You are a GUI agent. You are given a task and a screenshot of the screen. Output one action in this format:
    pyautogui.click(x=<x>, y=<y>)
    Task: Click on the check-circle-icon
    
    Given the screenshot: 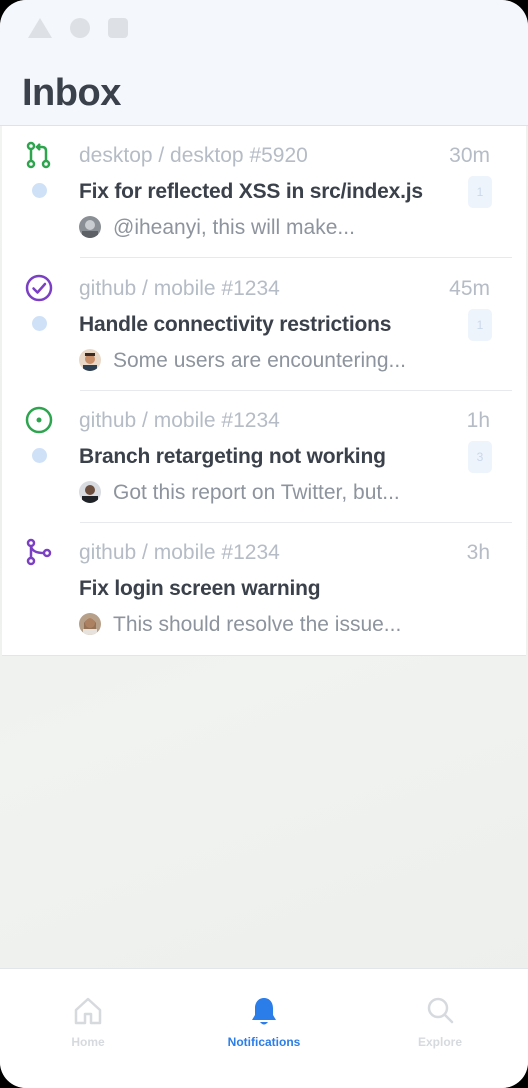 What is the action you would take?
    pyautogui.click(x=39, y=288)
    